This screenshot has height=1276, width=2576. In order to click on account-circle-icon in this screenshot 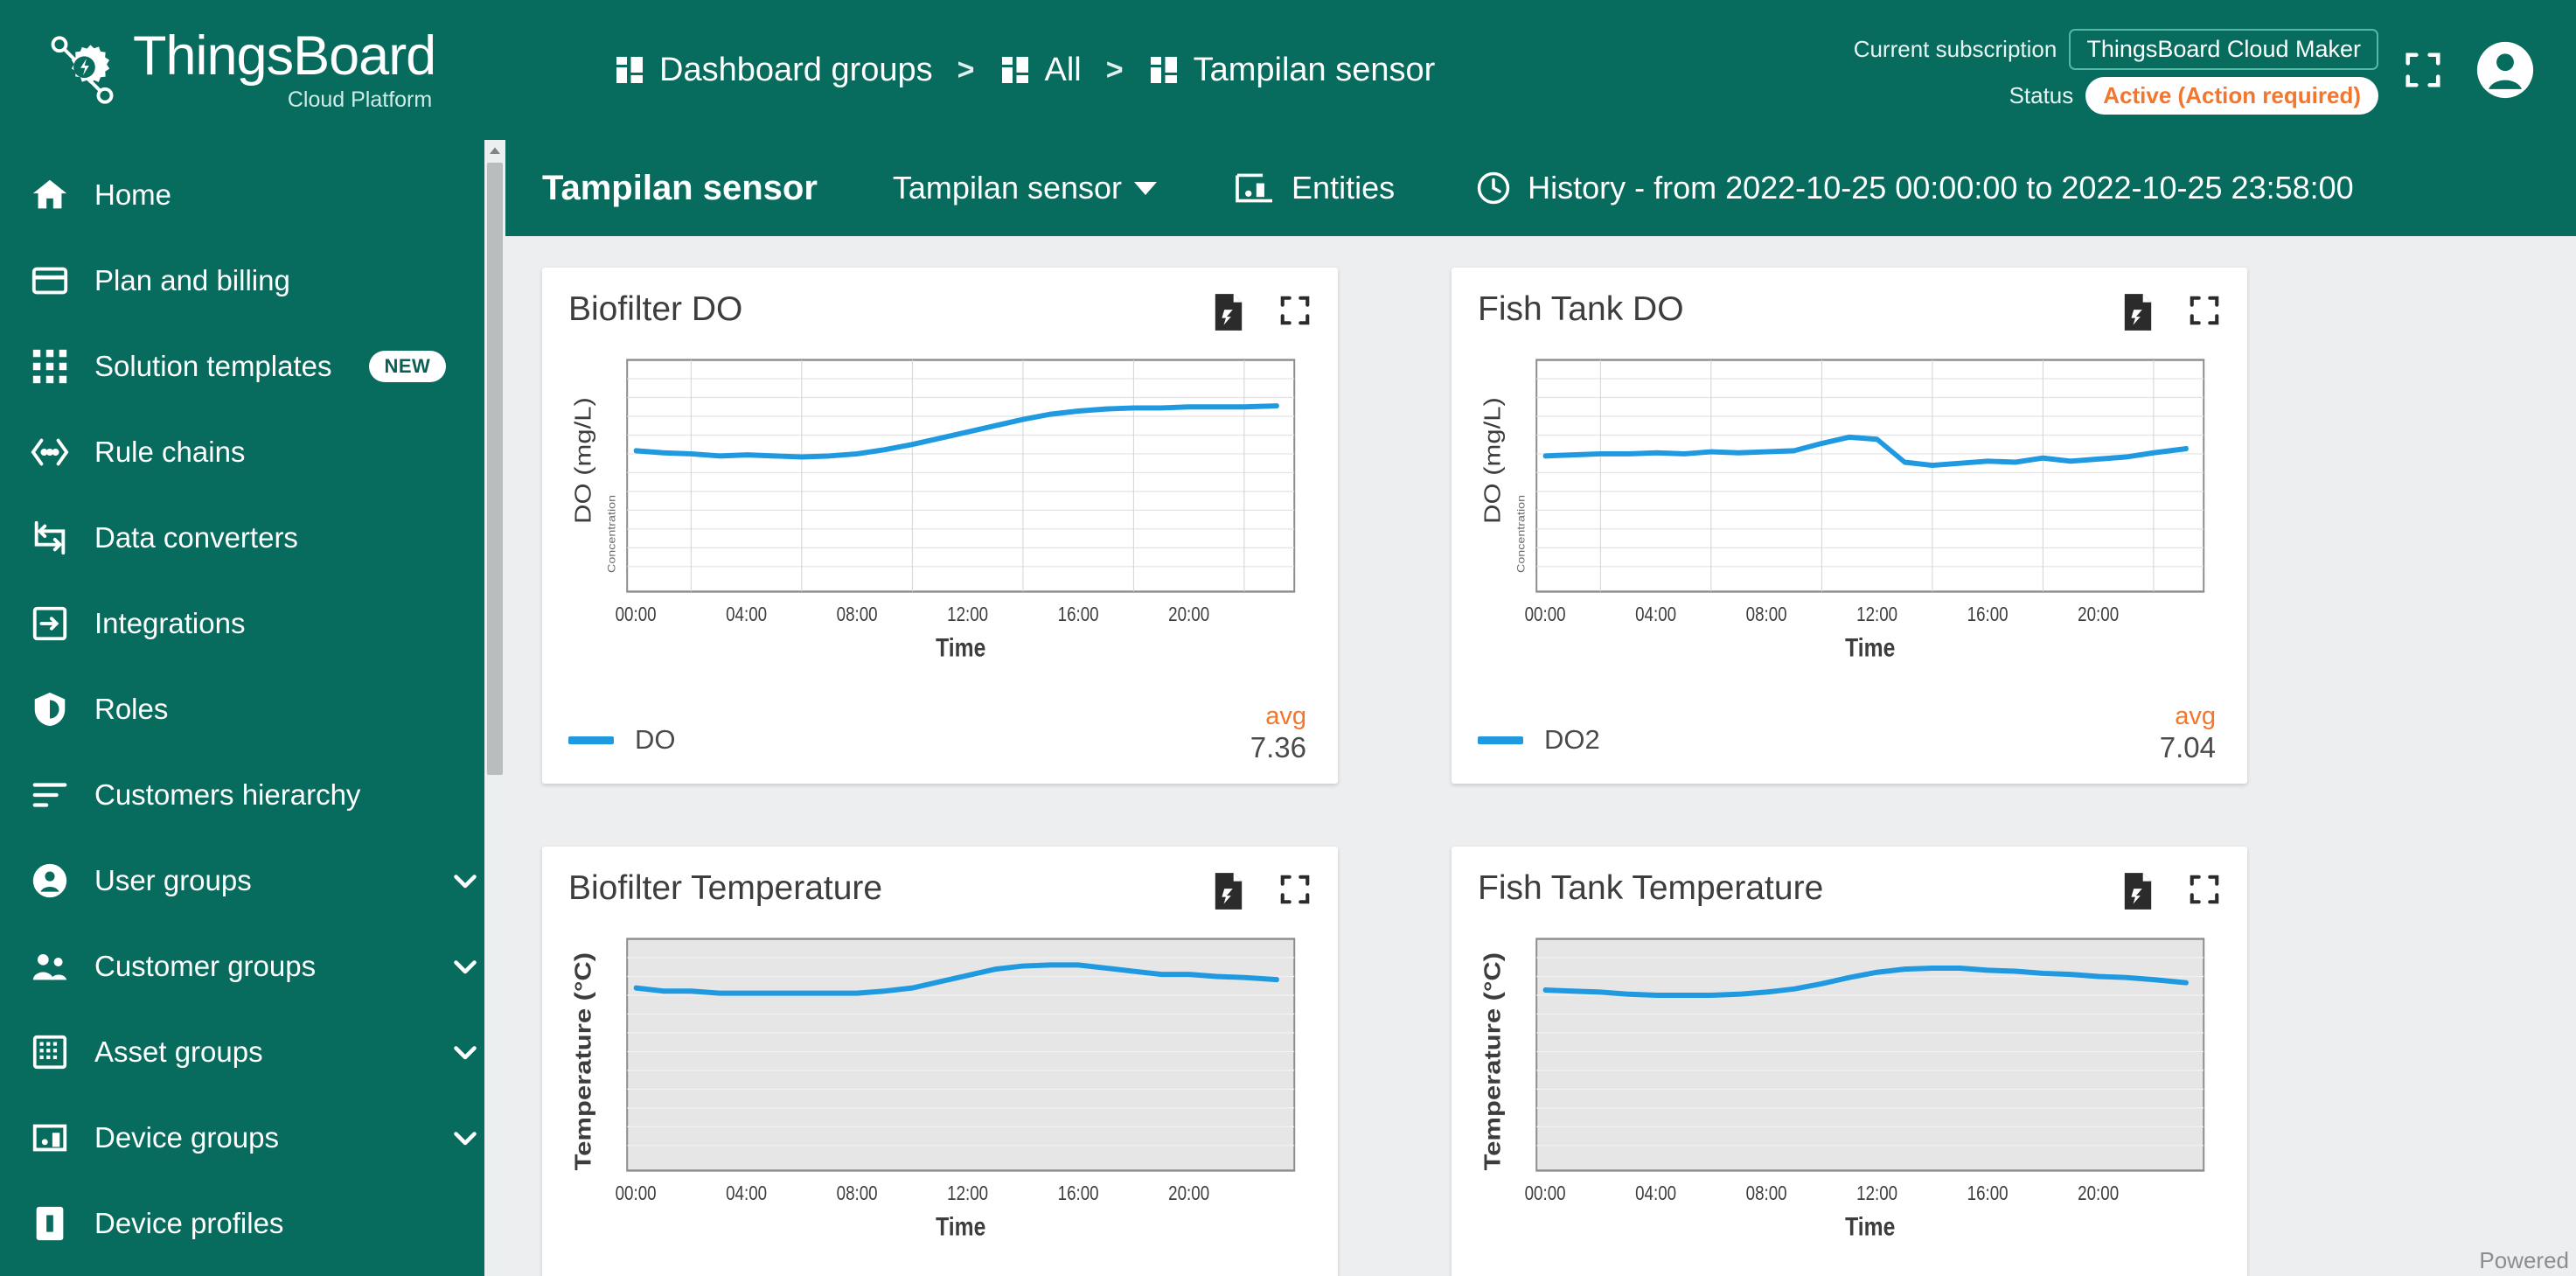, I will do `click(2505, 70)`.